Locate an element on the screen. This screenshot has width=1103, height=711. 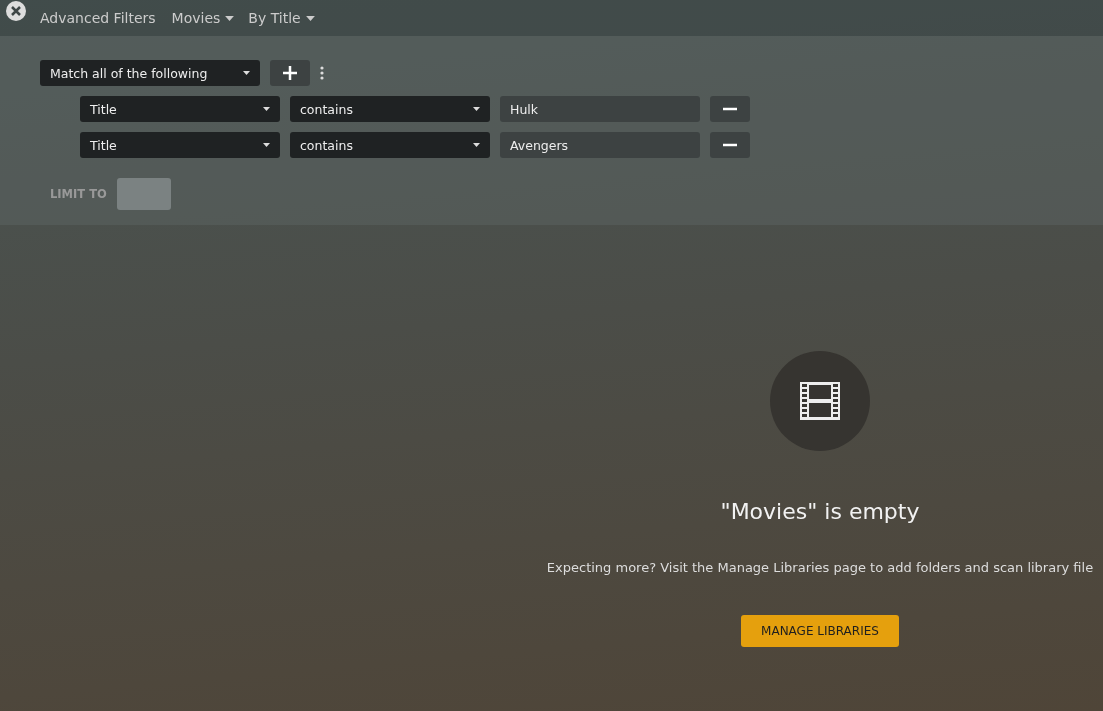
add-button is located at coordinates (290, 73).